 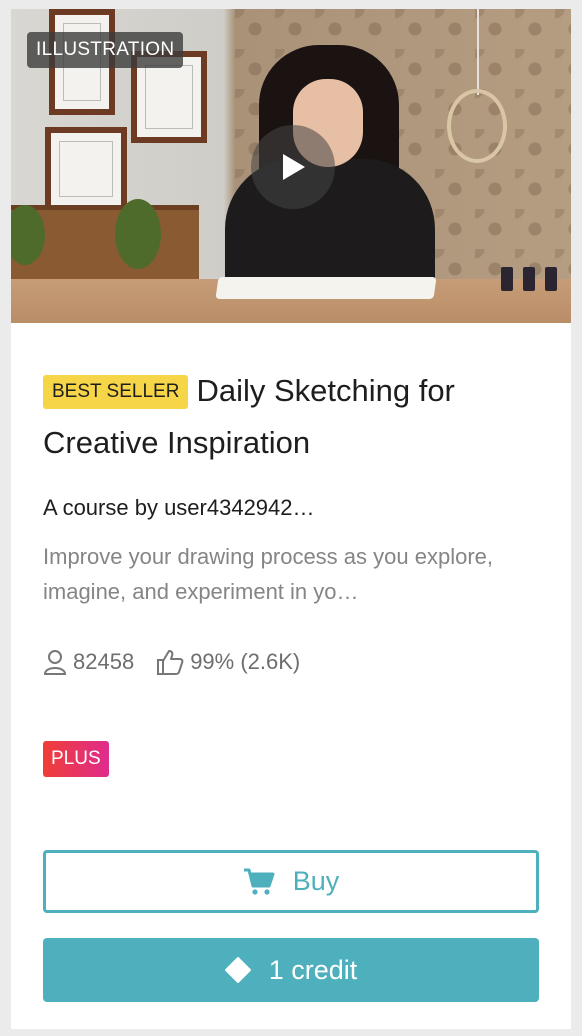 What do you see at coordinates (55, 662) in the screenshot?
I see `user-icon` at bounding box center [55, 662].